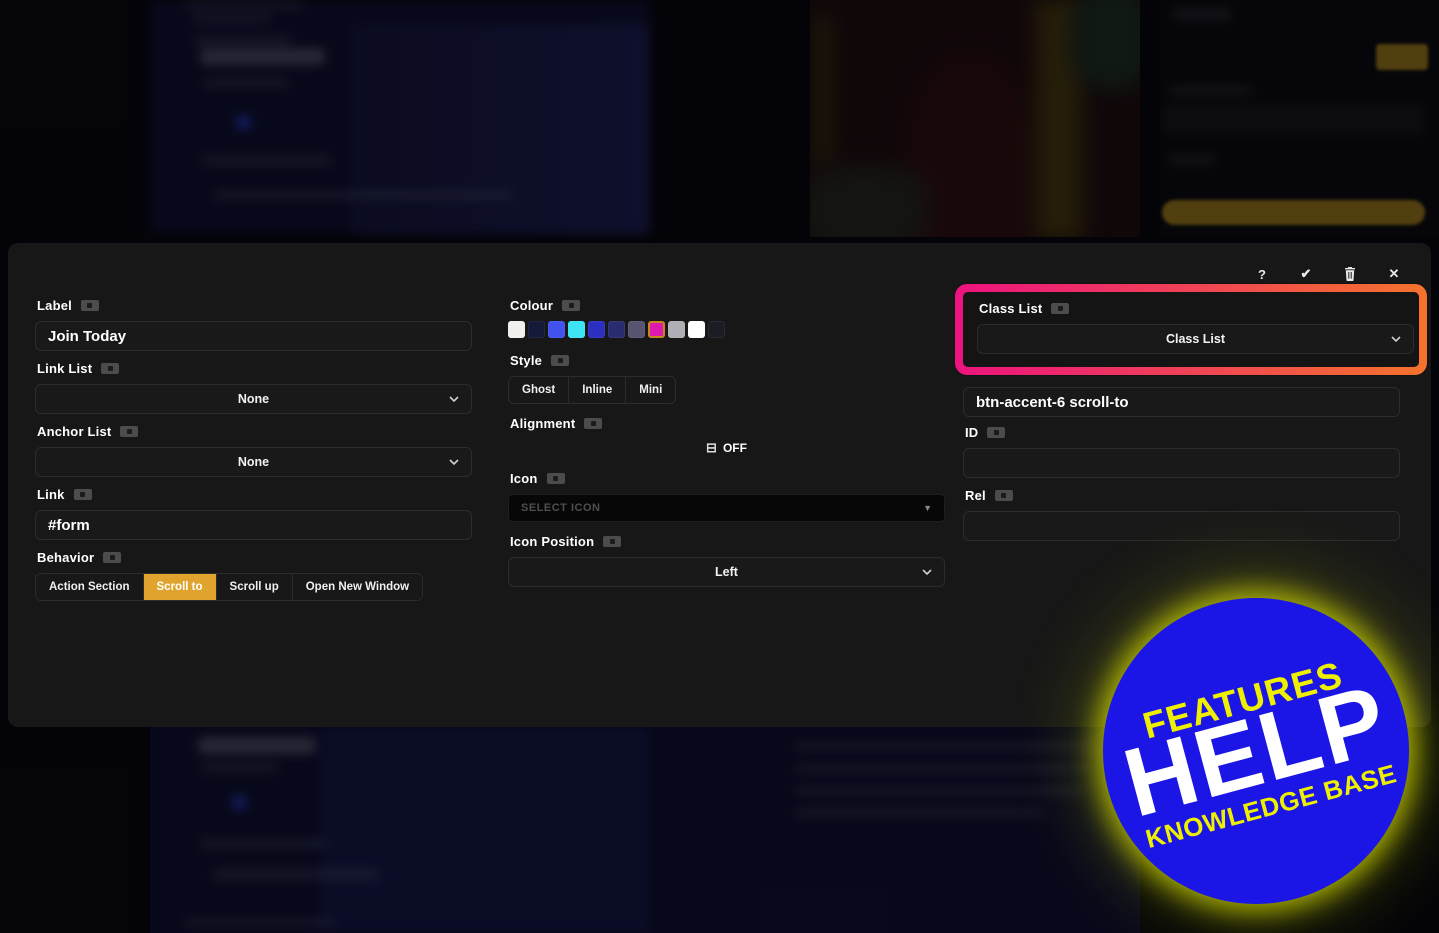 The width and height of the screenshot is (1439, 933). What do you see at coordinates (727, 423) in the screenshot?
I see `alignment-label: Alignment` at bounding box center [727, 423].